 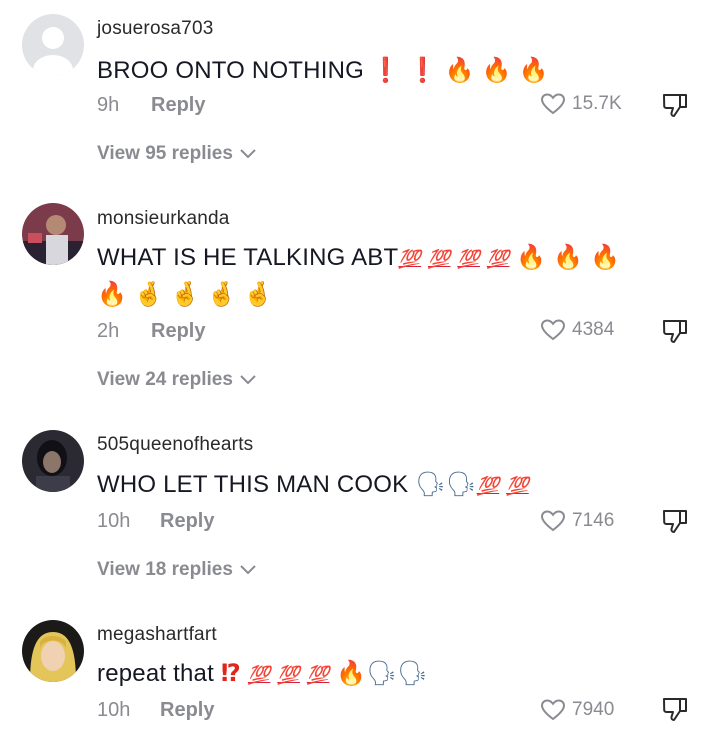 I want to click on avatar-default, so click(x=53, y=45).